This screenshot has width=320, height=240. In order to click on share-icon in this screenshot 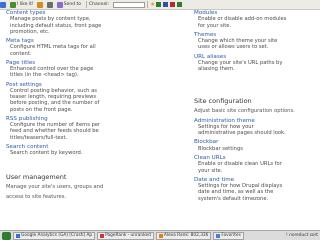, I will do `click(39, 4)`.